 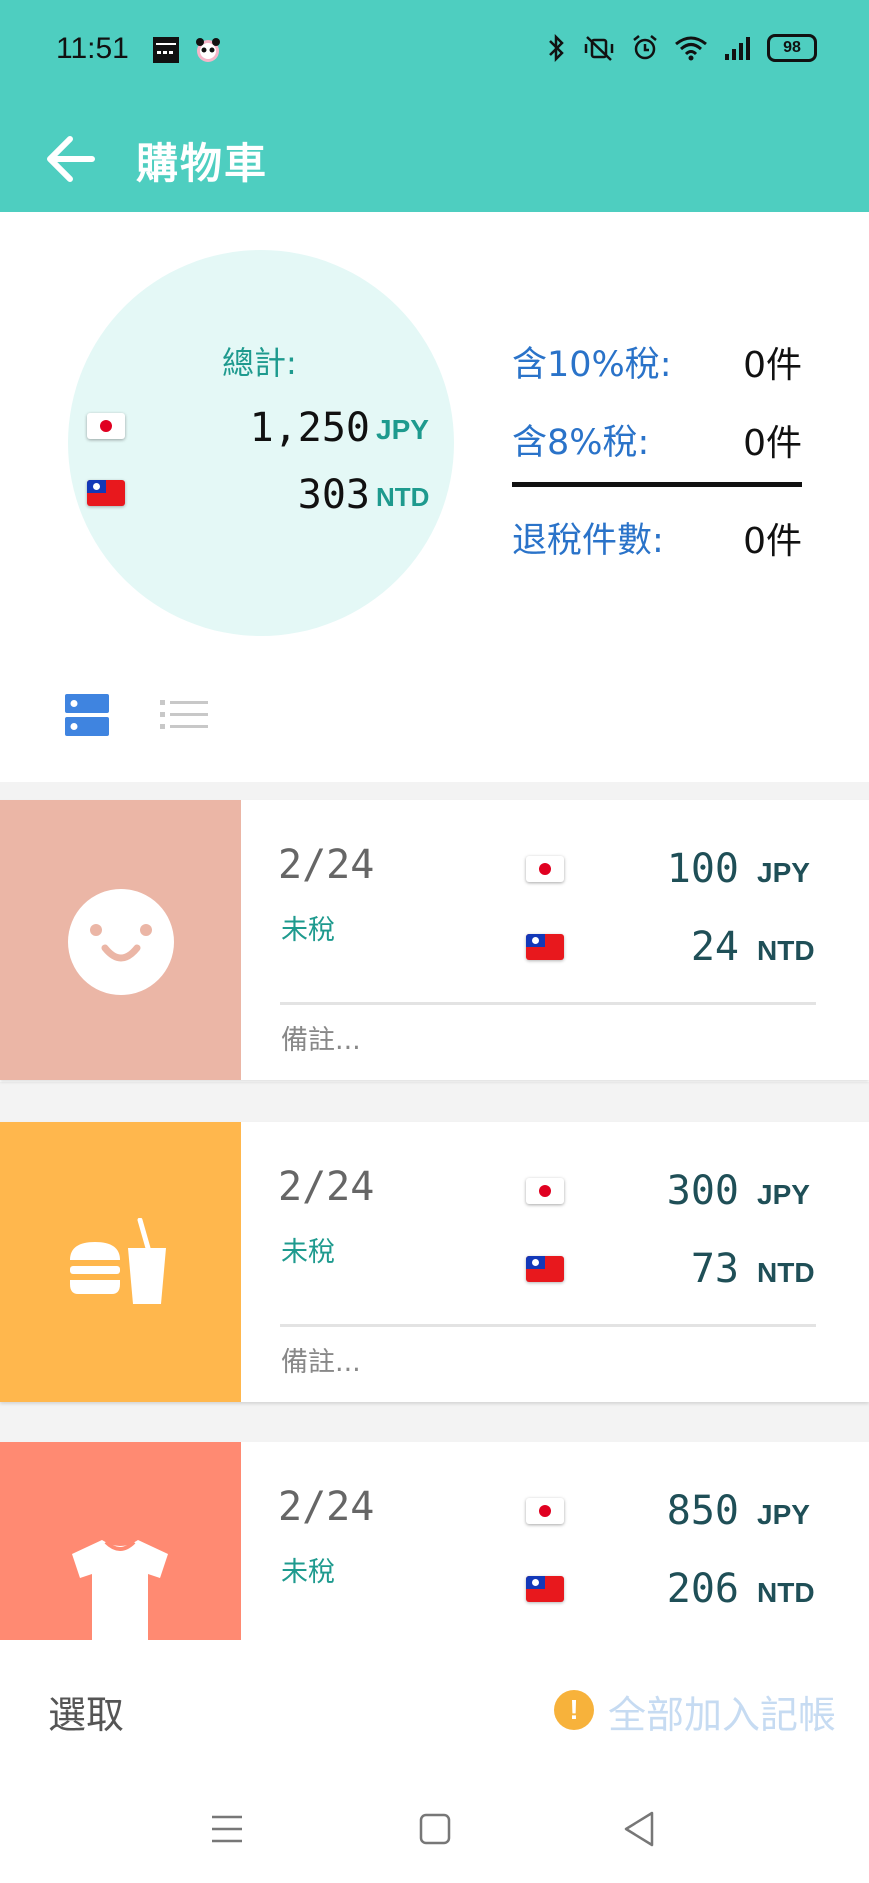 I want to click on status-bar: 11:51 98, so click(x=434, y=55).